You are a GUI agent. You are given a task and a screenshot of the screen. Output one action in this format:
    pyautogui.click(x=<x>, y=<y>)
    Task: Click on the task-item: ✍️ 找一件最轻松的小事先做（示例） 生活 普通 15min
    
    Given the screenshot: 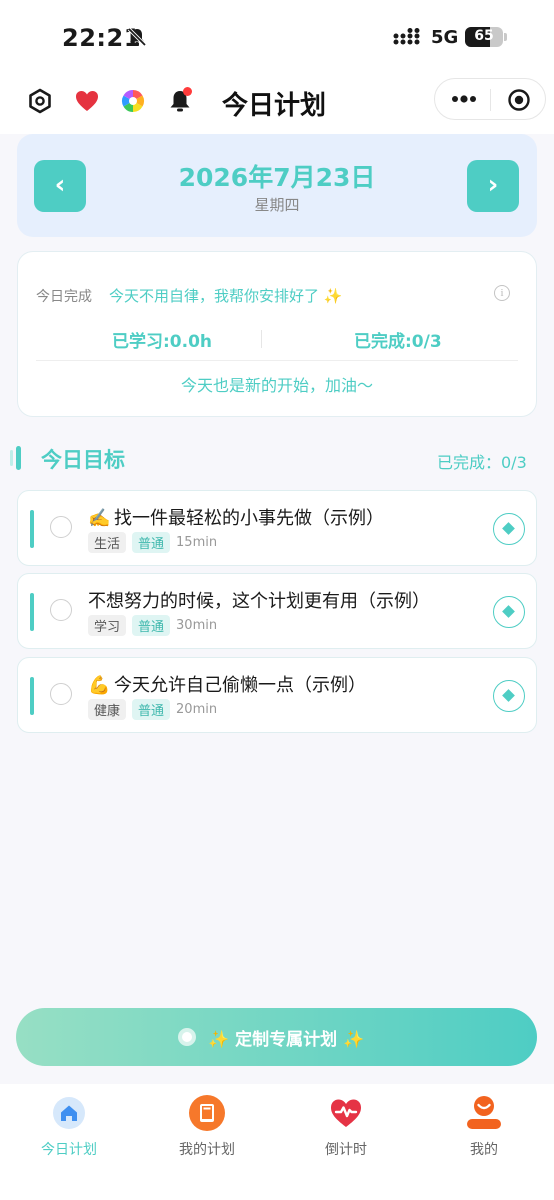 What is the action you would take?
    pyautogui.click(x=277, y=528)
    